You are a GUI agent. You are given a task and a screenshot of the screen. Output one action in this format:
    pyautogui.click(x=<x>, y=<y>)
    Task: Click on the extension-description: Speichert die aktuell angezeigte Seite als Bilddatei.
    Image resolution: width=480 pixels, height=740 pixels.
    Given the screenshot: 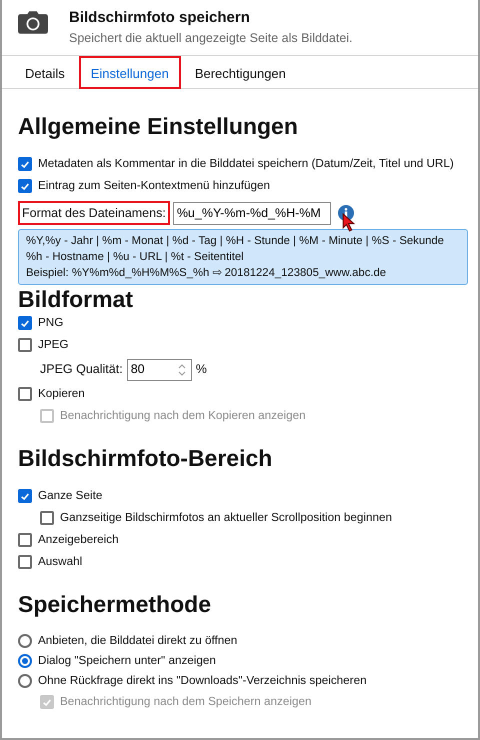 What is the action you would take?
    pyautogui.click(x=211, y=38)
    